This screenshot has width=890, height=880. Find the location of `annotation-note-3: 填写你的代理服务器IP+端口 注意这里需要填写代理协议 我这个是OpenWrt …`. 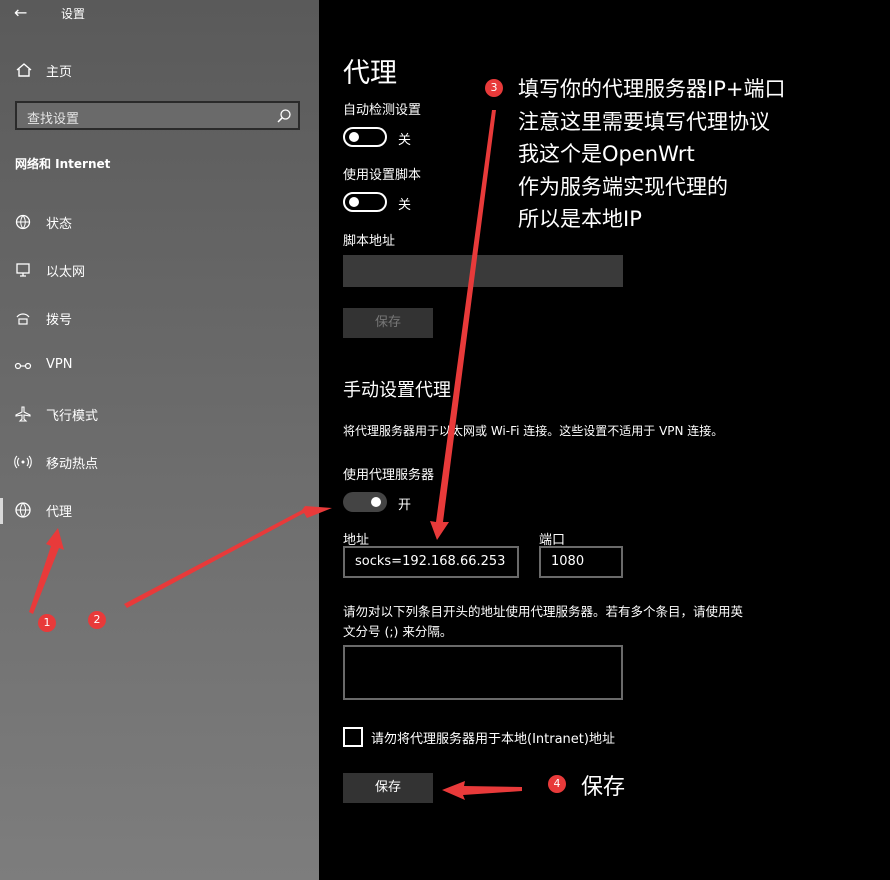

annotation-note-3: 填写你的代理服务器IP+端口 注意这里需要填写代理协议 我这个是OpenWrt … is located at coordinates (651, 154).